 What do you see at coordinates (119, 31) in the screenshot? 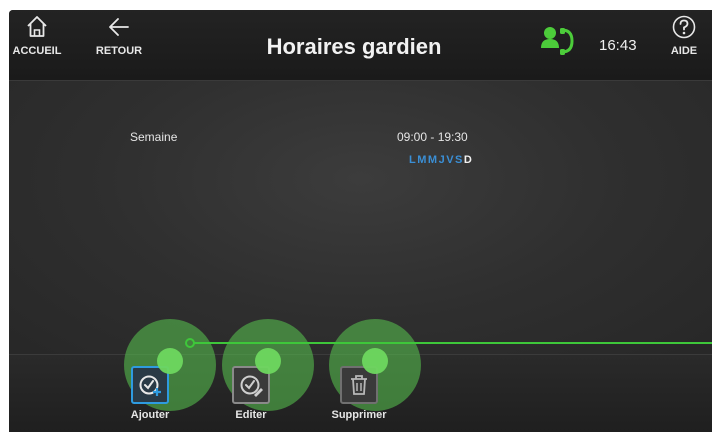
I see `arrow-left-icon` at bounding box center [119, 31].